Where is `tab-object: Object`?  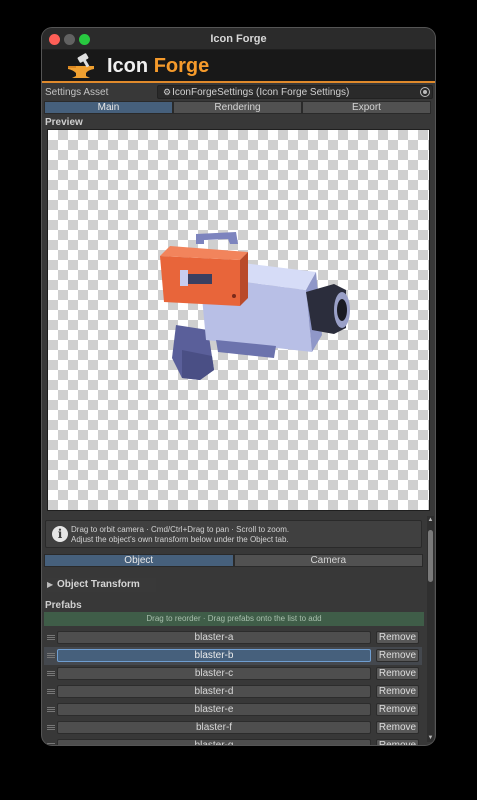 tab-object: Object is located at coordinates (139, 560).